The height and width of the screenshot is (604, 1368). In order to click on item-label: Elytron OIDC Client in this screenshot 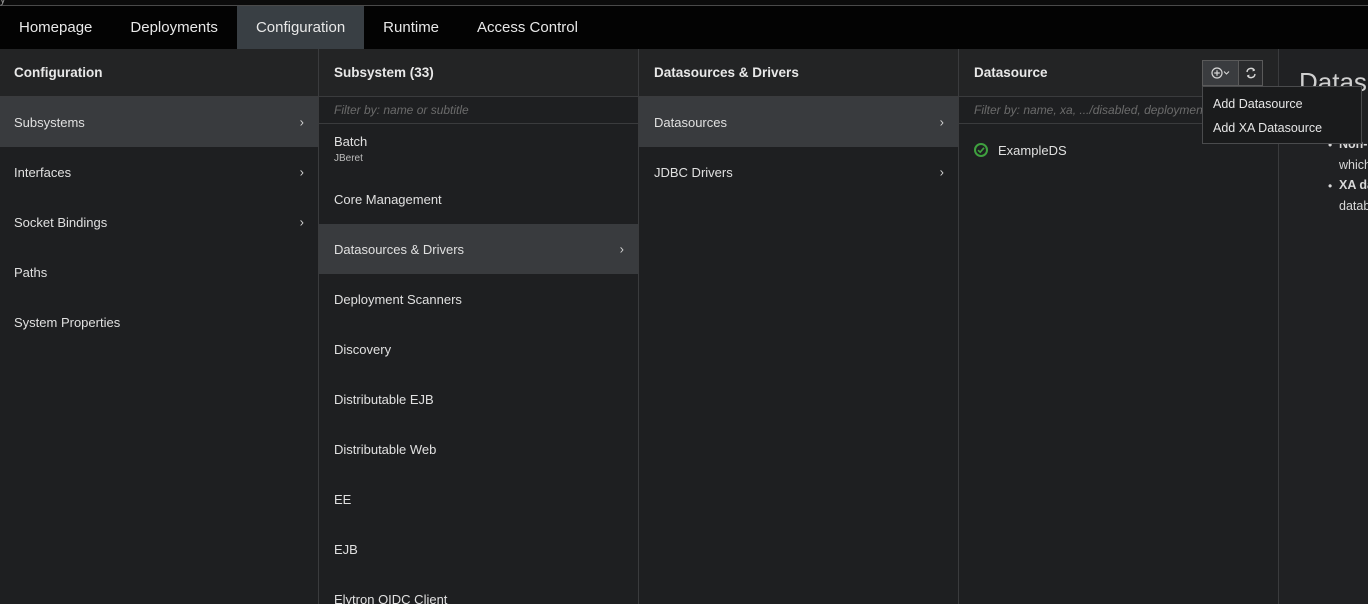, I will do `click(391, 597)`.